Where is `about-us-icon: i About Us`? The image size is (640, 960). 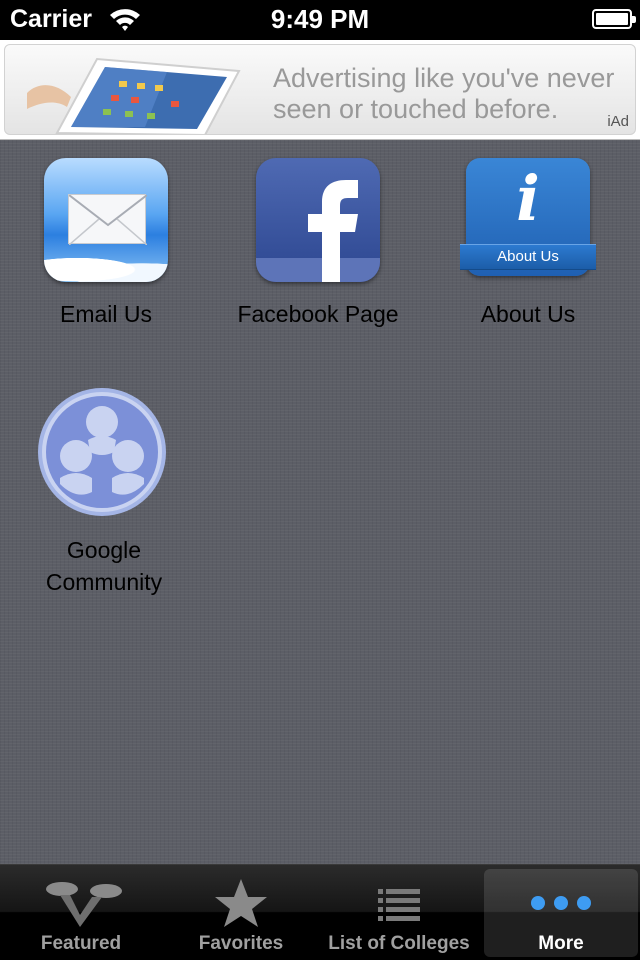 about-us-icon: i About Us is located at coordinates (528, 220).